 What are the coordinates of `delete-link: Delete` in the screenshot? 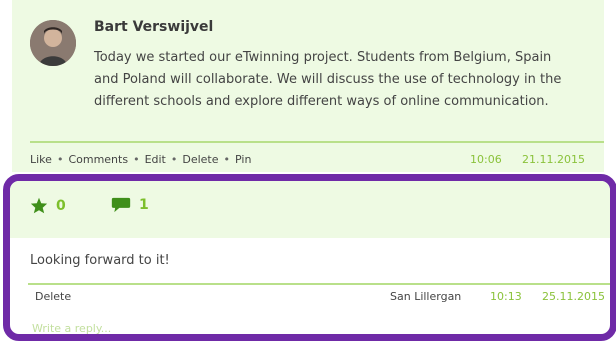 It's located at (200, 159).